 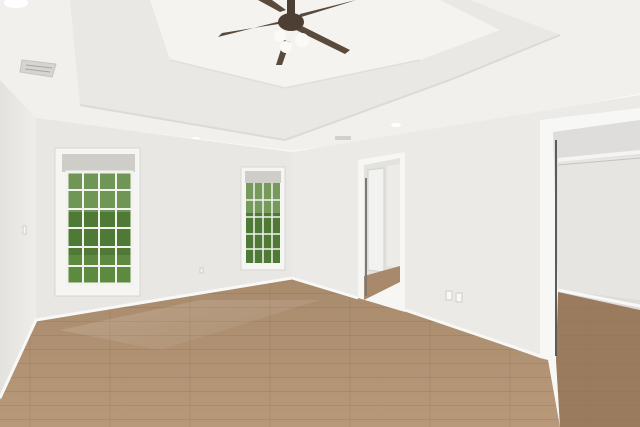 What do you see at coordinates (24, 230) in the screenshot?
I see `wall-outlet-left` at bounding box center [24, 230].